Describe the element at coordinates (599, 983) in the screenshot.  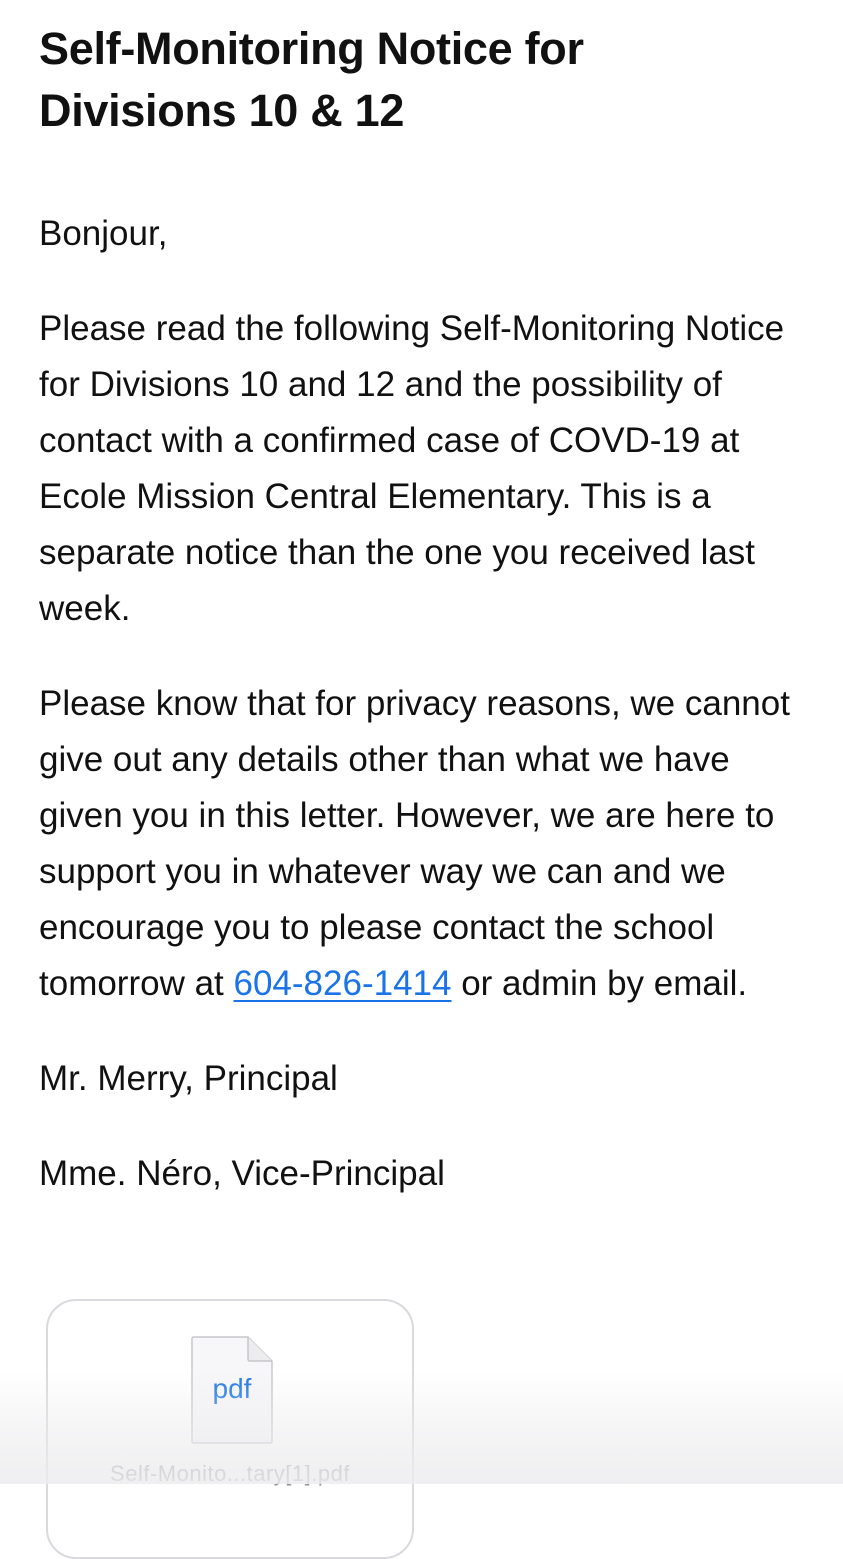
I see `paragraph-privacy-end: or admin by email.` at that location.